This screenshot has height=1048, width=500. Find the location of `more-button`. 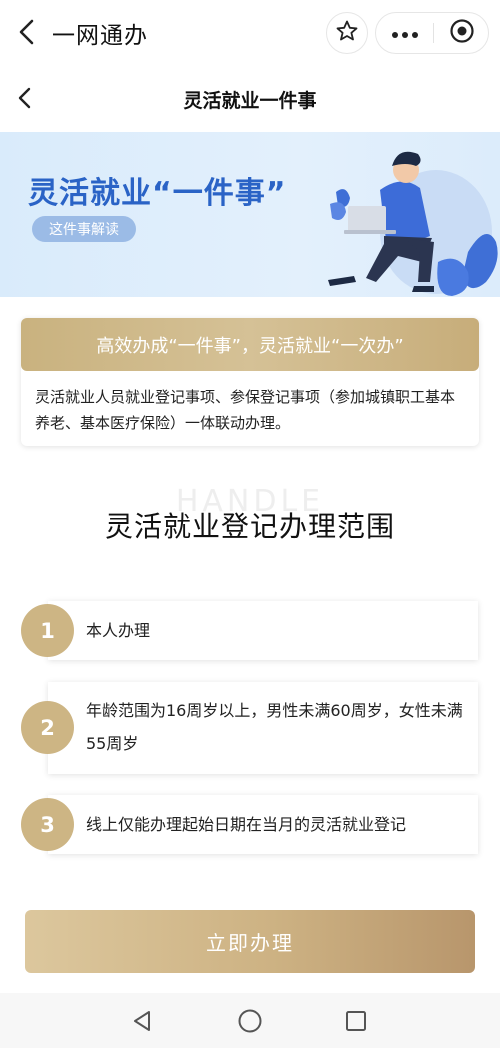

more-button is located at coordinates (404, 33).